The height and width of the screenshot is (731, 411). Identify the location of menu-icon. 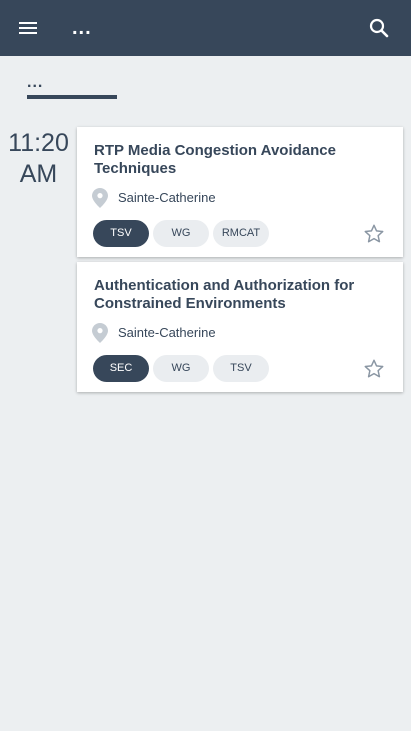
(28, 28).